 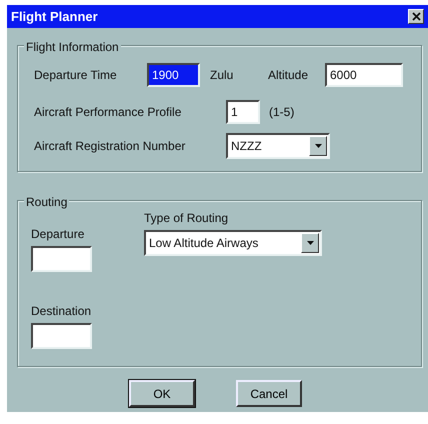 What do you see at coordinates (61, 311) in the screenshot?
I see `field-label: Destination` at bounding box center [61, 311].